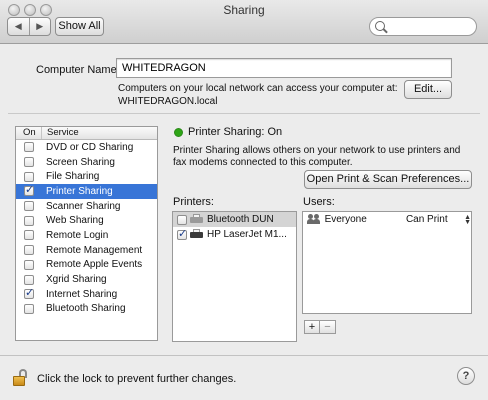  I want to click on service-row: Xgrid Sharing, so click(86, 279).